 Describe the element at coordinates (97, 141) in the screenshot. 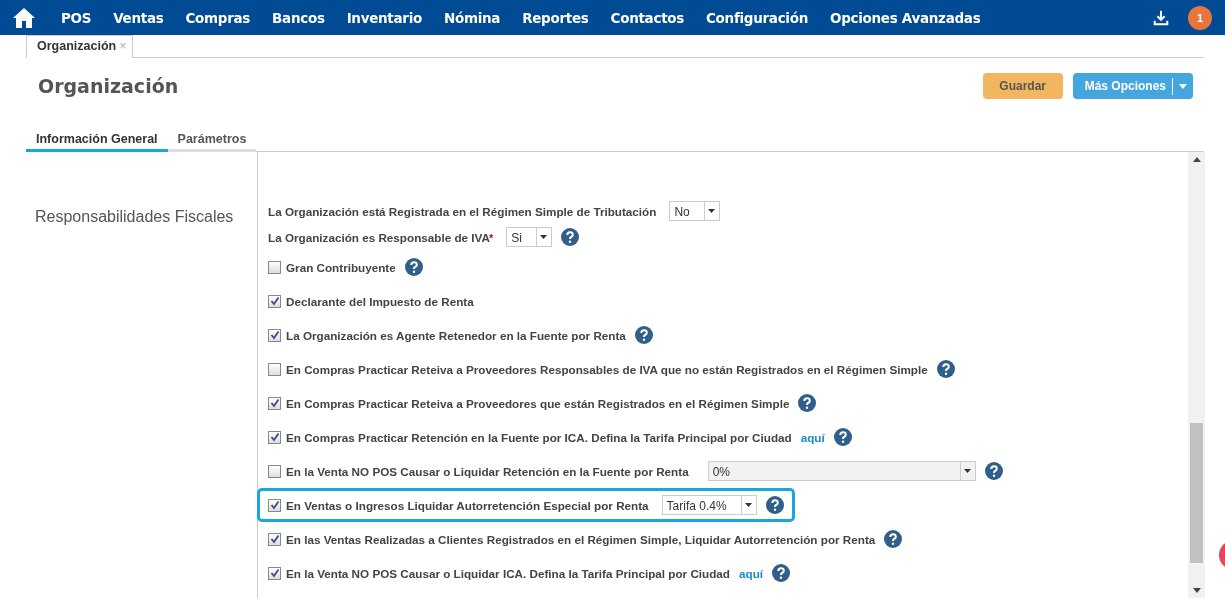

I see `tab: Información General` at that location.